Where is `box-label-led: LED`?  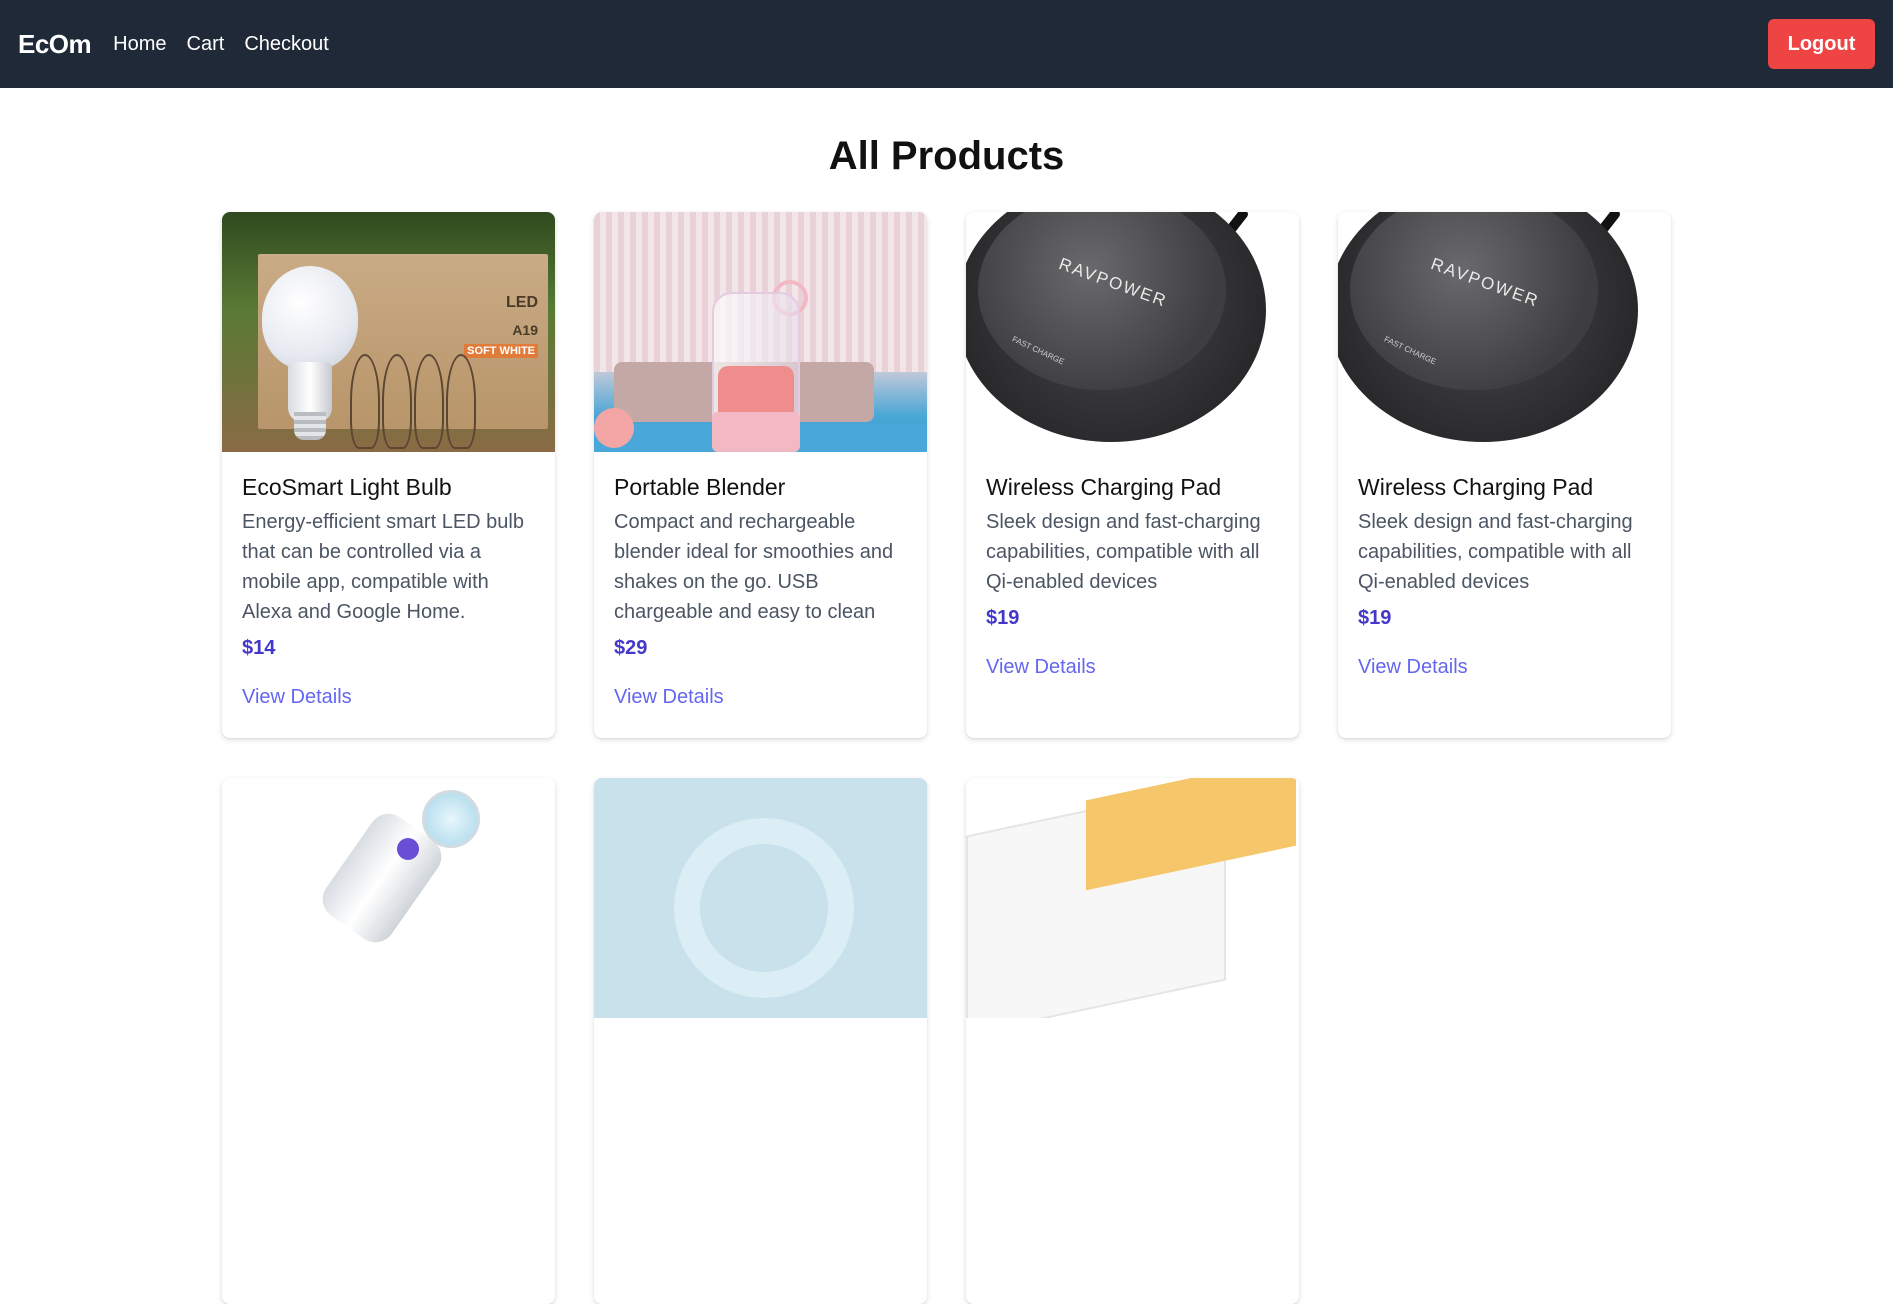
box-label-led: LED is located at coordinates (522, 302).